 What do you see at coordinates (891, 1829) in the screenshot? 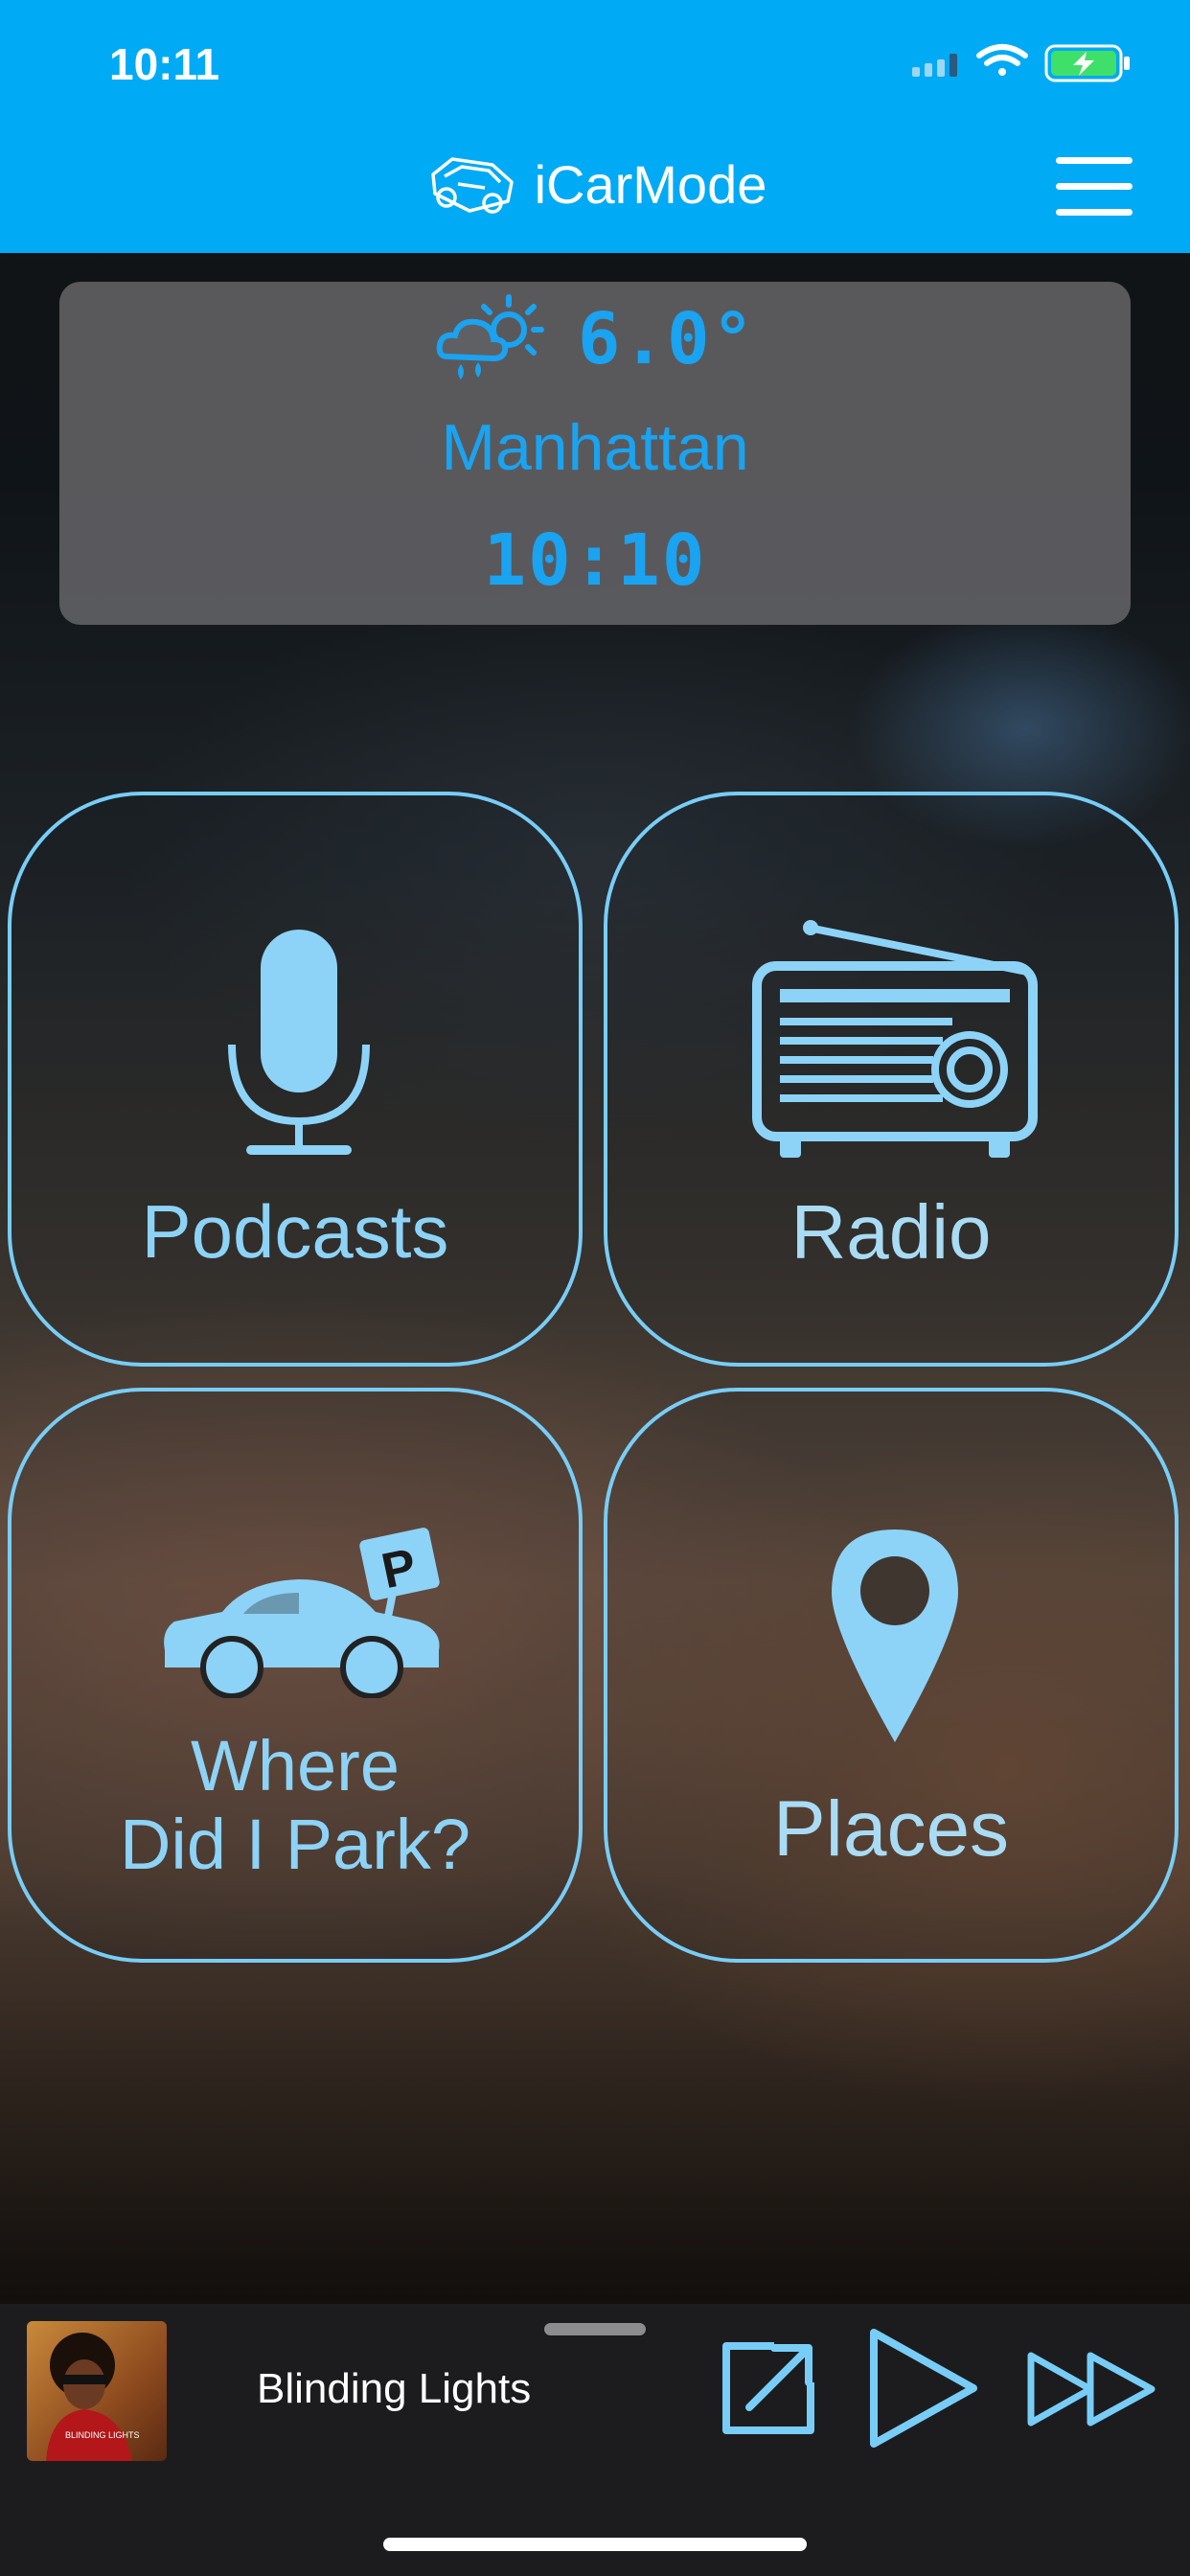
I see `places-label: Places` at bounding box center [891, 1829].